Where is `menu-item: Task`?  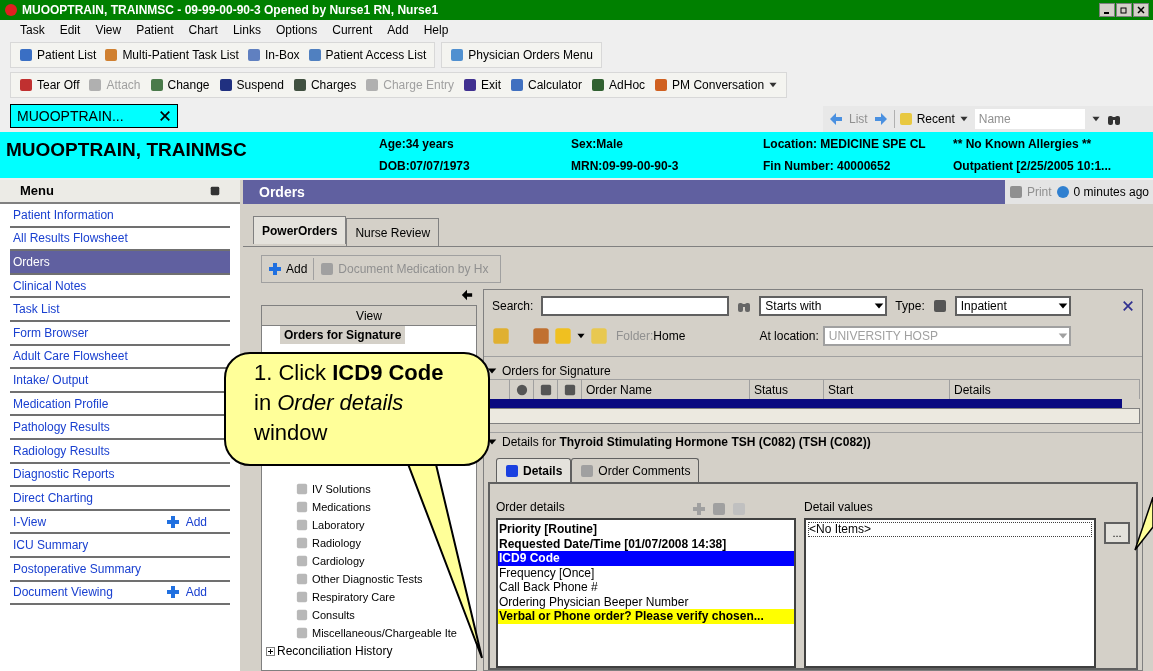 menu-item: Task is located at coordinates (32, 30).